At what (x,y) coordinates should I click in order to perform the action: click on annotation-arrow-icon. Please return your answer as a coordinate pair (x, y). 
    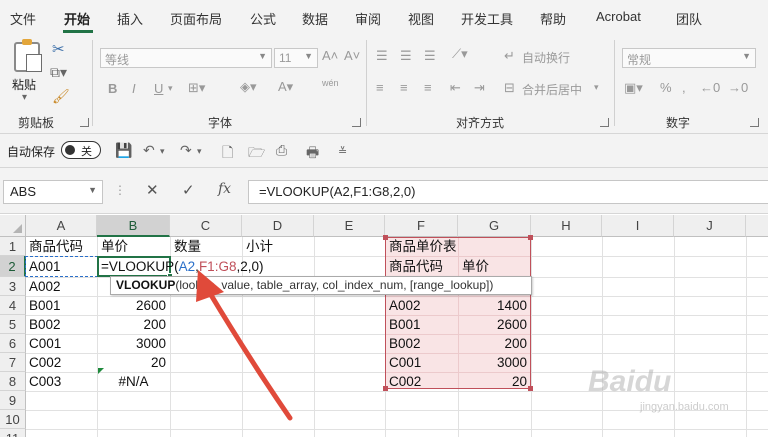
    Looking at the image, I should click on (244, 345).